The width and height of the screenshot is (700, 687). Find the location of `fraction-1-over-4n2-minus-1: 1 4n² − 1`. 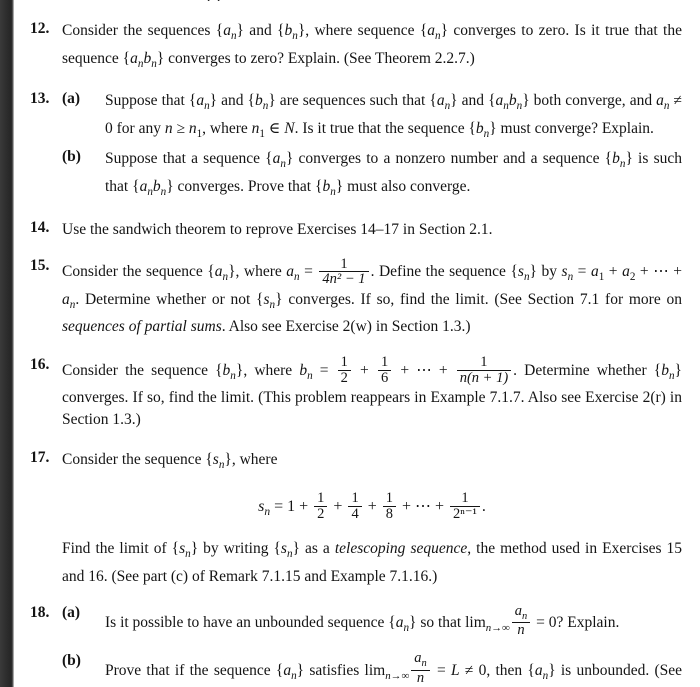

fraction-1-over-4n2-minus-1: 1 4n² − 1 is located at coordinates (344, 272).